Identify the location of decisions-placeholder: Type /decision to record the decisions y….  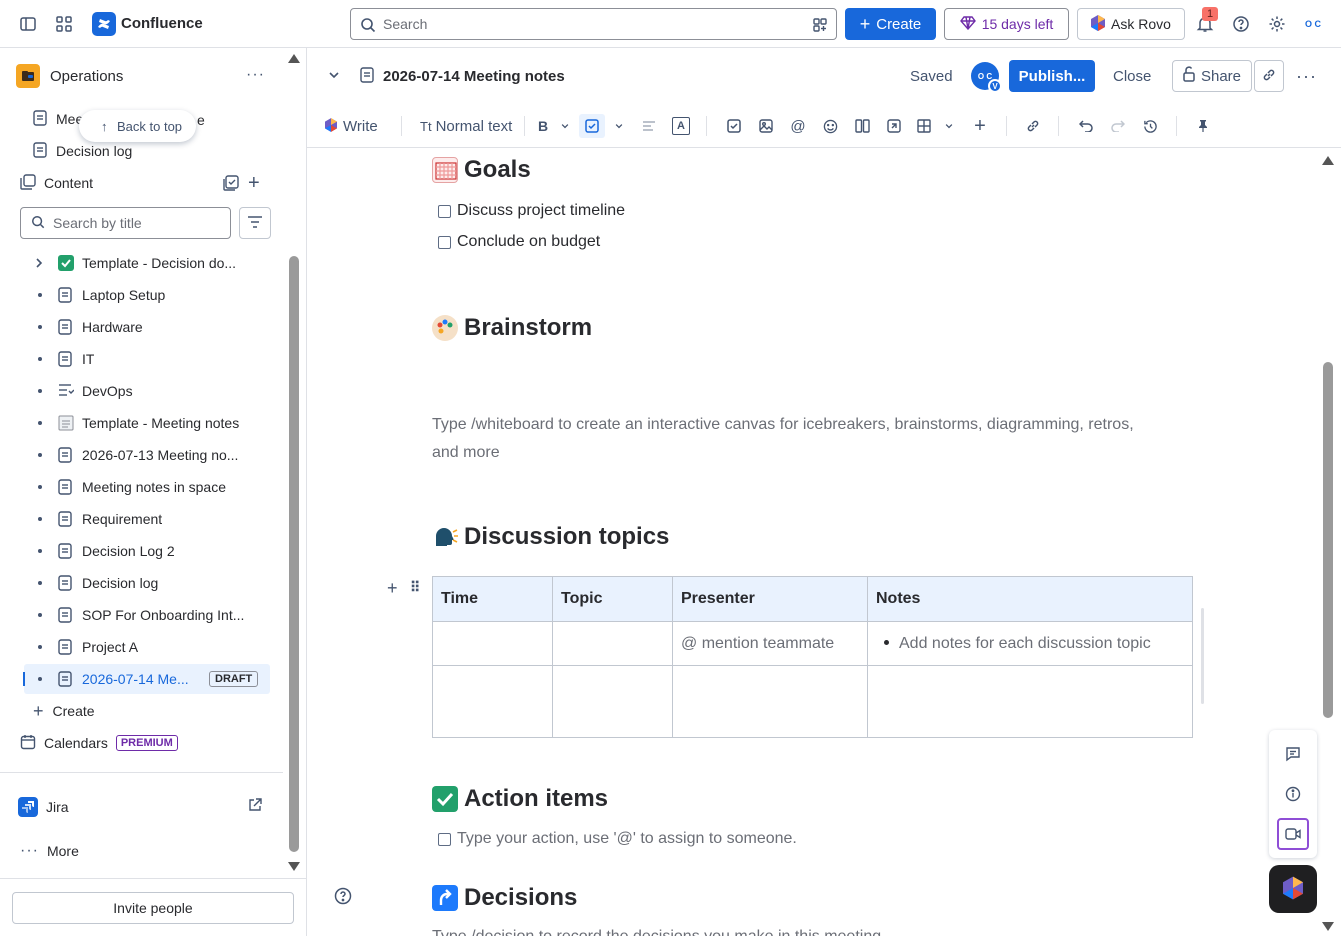
(659, 932).